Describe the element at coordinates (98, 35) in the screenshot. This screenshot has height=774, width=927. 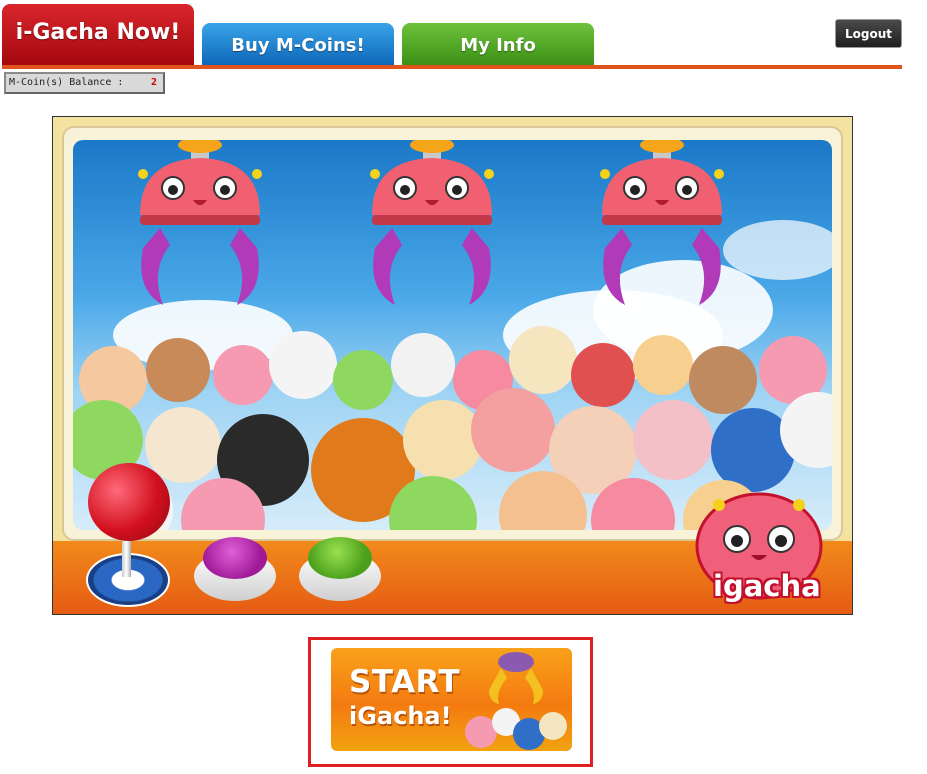
I see `tab-igacha-now: i-Gacha Now!` at that location.